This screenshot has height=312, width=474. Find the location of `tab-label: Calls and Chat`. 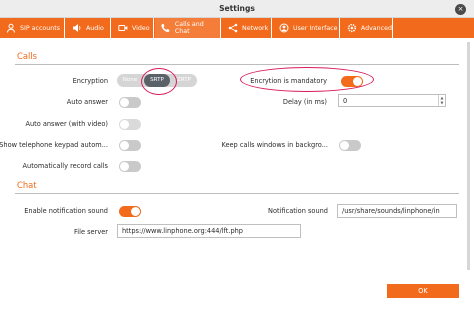

tab-label: Calls and Chat is located at coordinates (189, 28).